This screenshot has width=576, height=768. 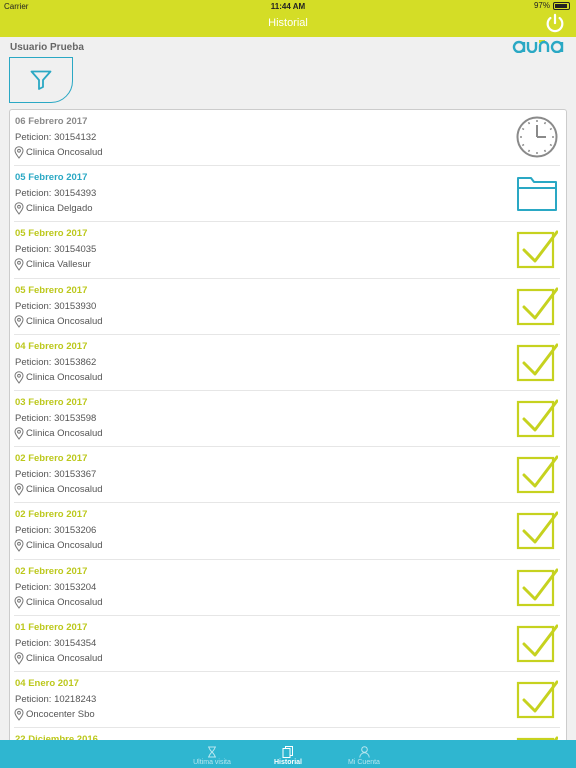 What do you see at coordinates (56, 306) in the screenshot?
I see `item-peticion: Peticion: 30153930` at bounding box center [56, 306].